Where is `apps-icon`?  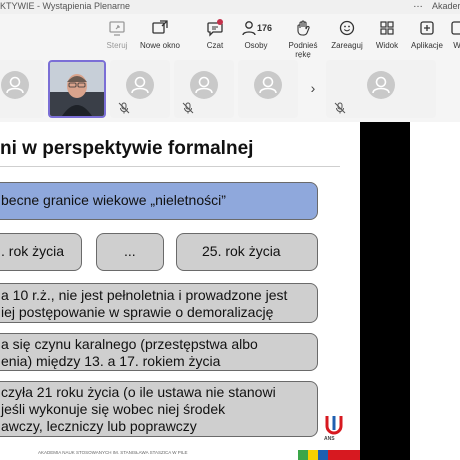 apps-icon is located at coordinates (427, 28).